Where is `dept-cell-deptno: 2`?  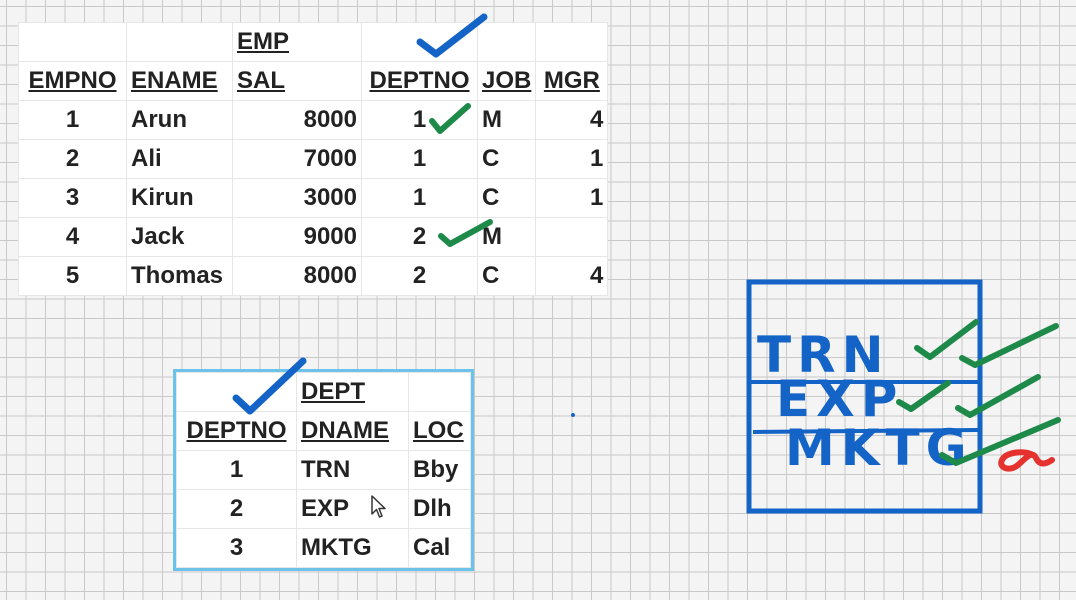
dept-cell-deptno: 2 is located at coordinates (236, 509).